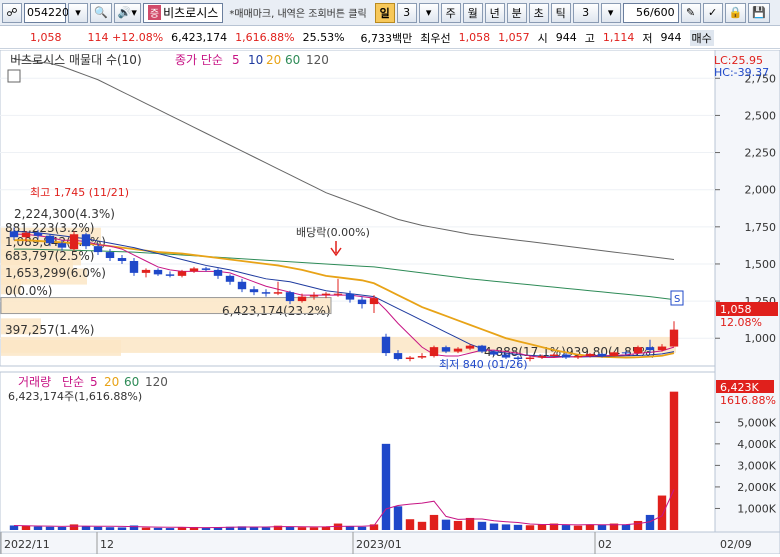  I want to click on period-day-button: 일, so click(384, 12).